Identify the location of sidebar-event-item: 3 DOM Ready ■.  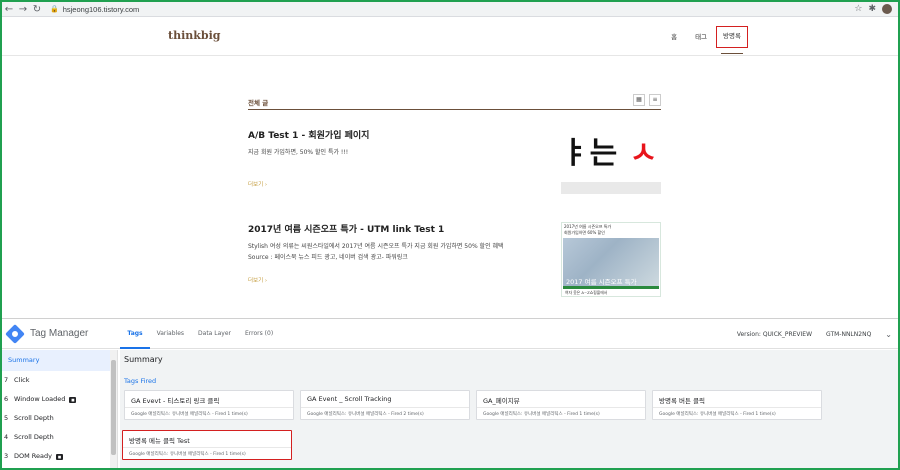
(59, 456).